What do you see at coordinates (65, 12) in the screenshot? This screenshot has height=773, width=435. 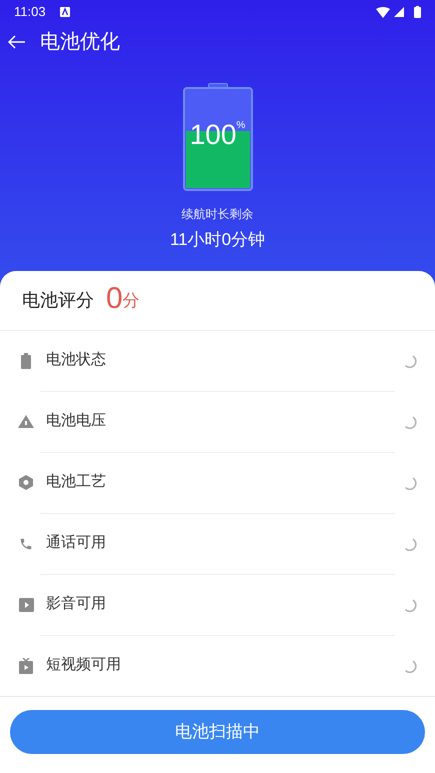 I see `notification-icon` at bounding box center [65, 12].